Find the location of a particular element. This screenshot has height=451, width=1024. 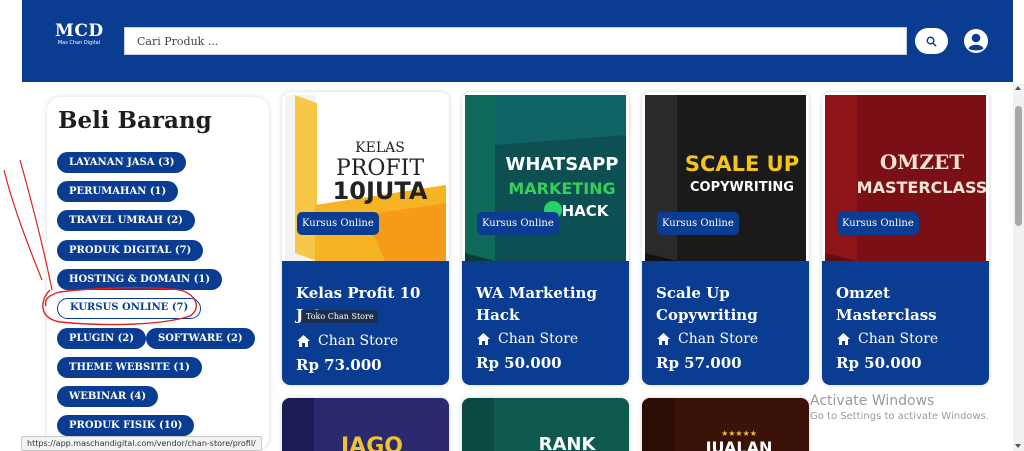

cover-text: JAGO is located at coordinates (371, 442).